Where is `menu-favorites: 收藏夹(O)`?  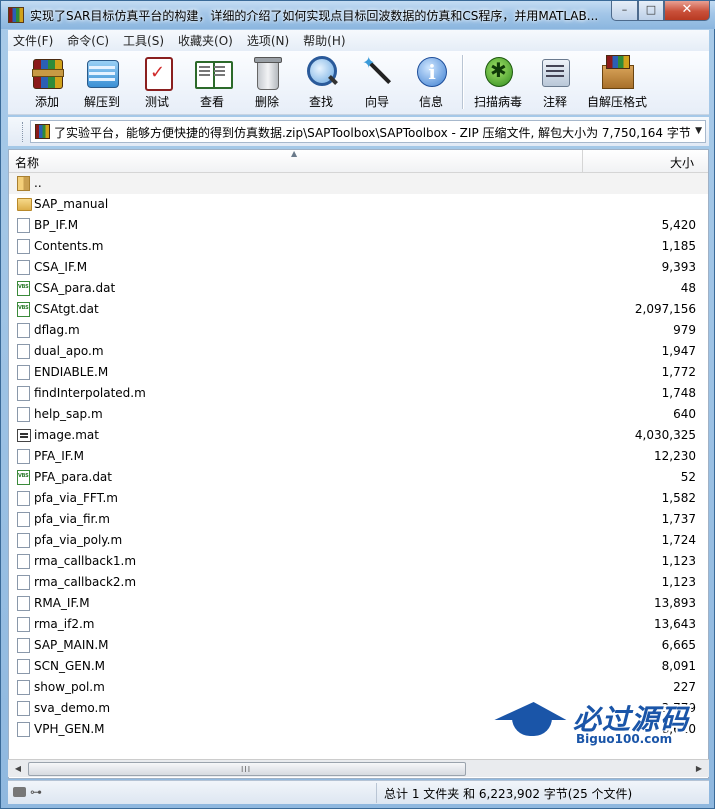 menu-favorites: 收藏夹(O) is located at coordinates (205, 40).